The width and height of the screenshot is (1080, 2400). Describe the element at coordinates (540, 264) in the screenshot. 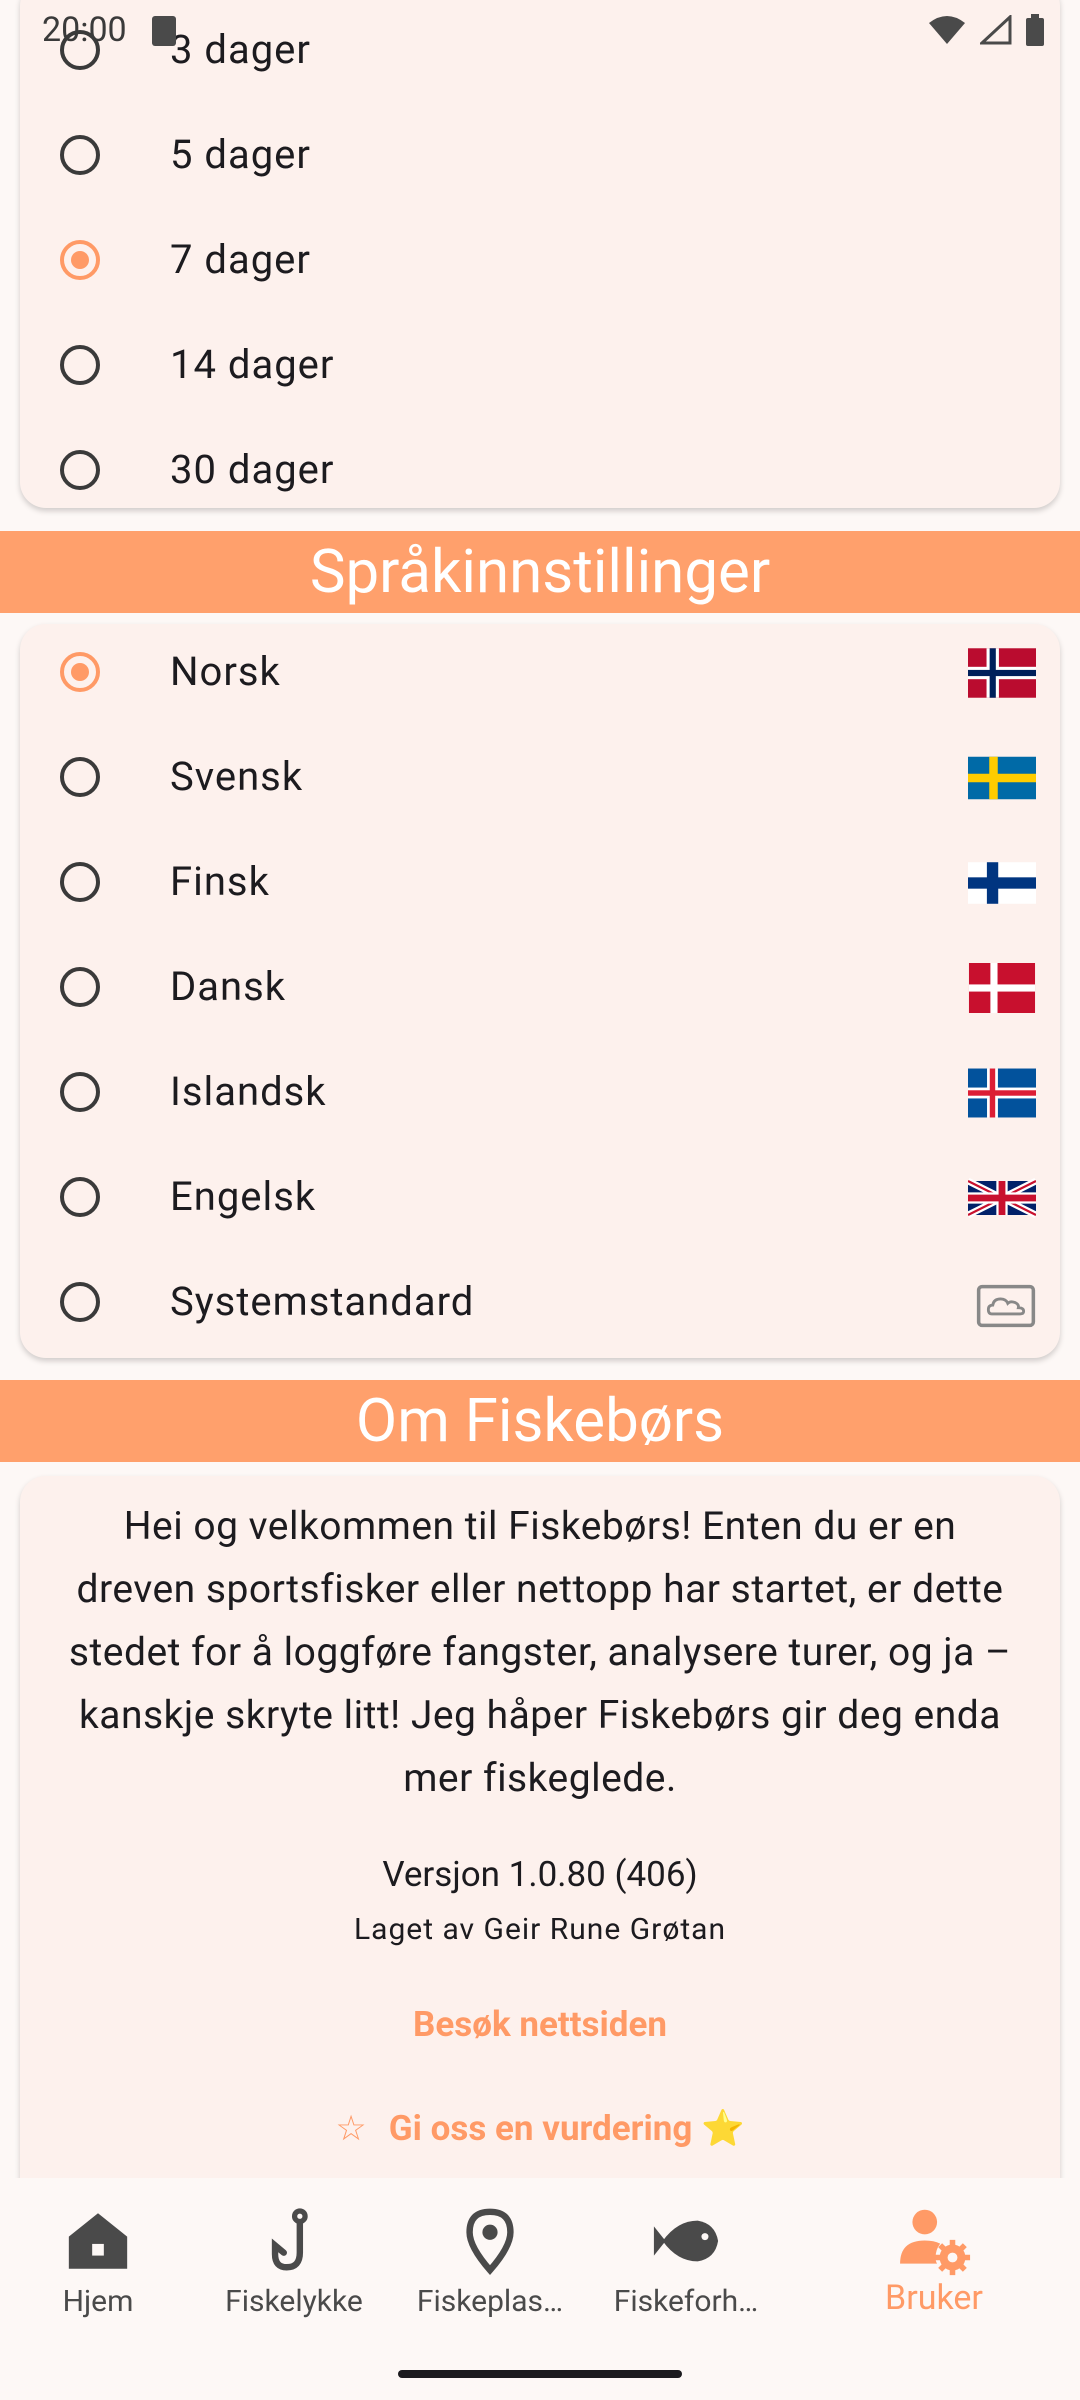

I see `duration-option: 7 dager` at that location.